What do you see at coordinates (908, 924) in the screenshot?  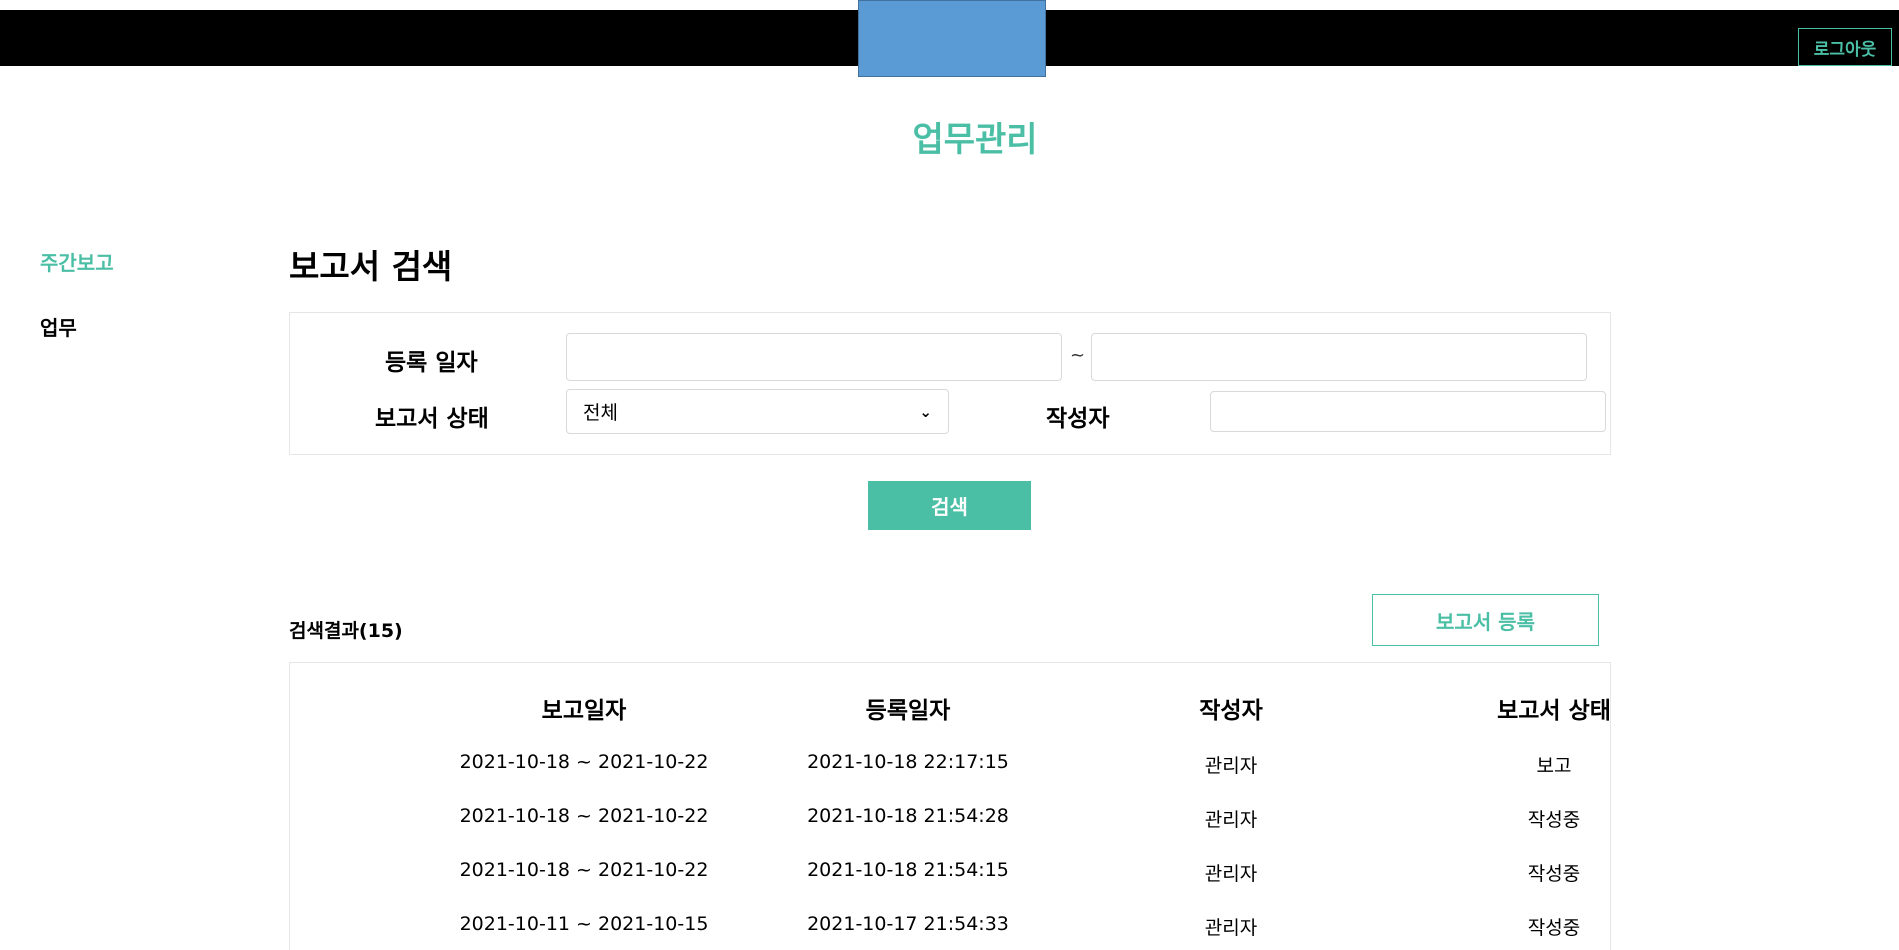 I see `cell-reg-date: 2021-10-17 21:54:33` at bounding box center [908, 924].